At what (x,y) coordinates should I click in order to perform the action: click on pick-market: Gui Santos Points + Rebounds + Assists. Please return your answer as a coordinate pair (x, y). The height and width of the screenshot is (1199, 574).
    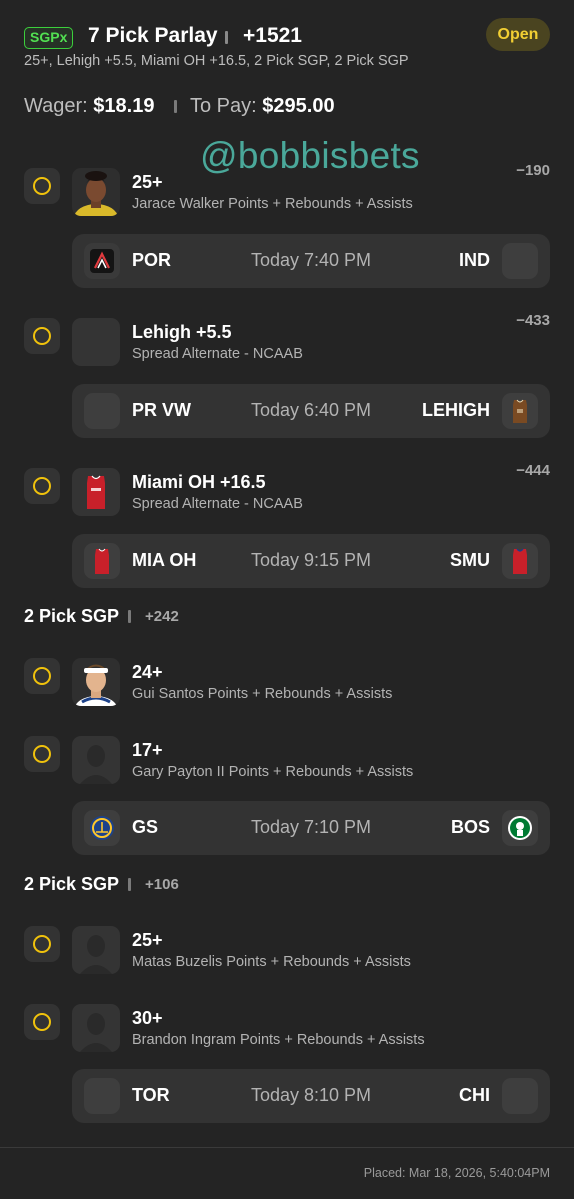
    Looking at the image, I should click on (262, 694).